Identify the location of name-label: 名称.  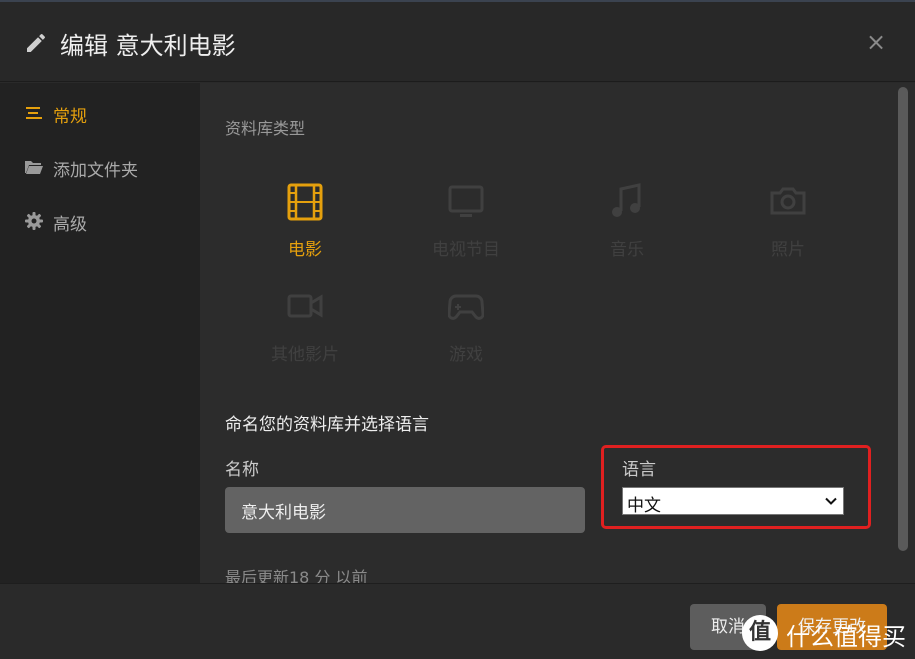
(242, 470).